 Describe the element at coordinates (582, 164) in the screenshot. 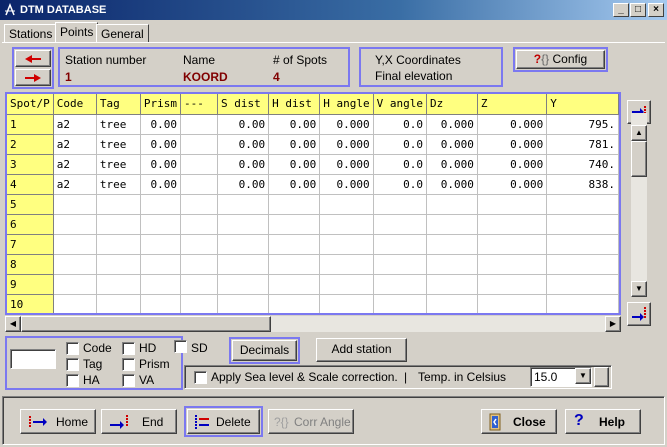

I see `grid-cell-y: 740.` at that location.